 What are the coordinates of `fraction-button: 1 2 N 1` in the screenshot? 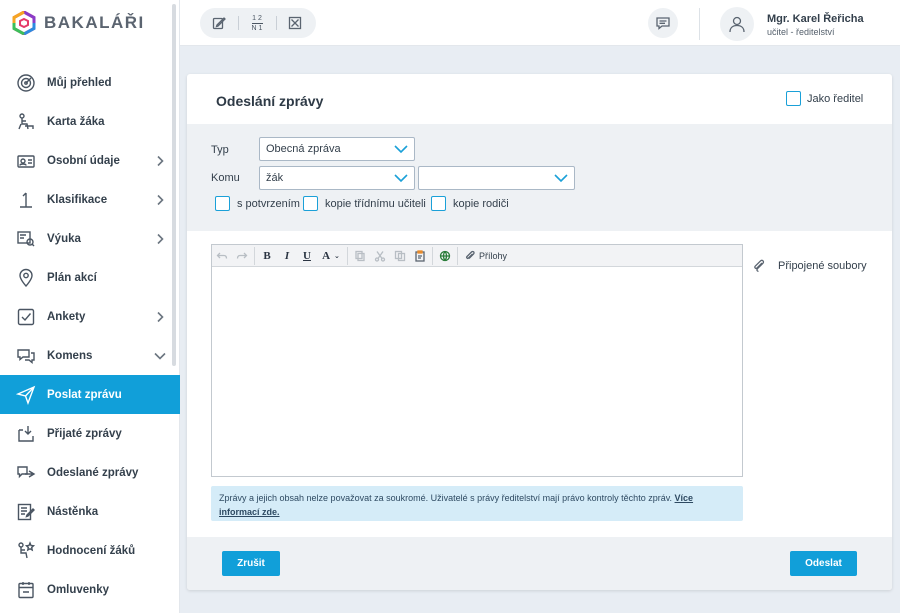 It's located at (257, 23).